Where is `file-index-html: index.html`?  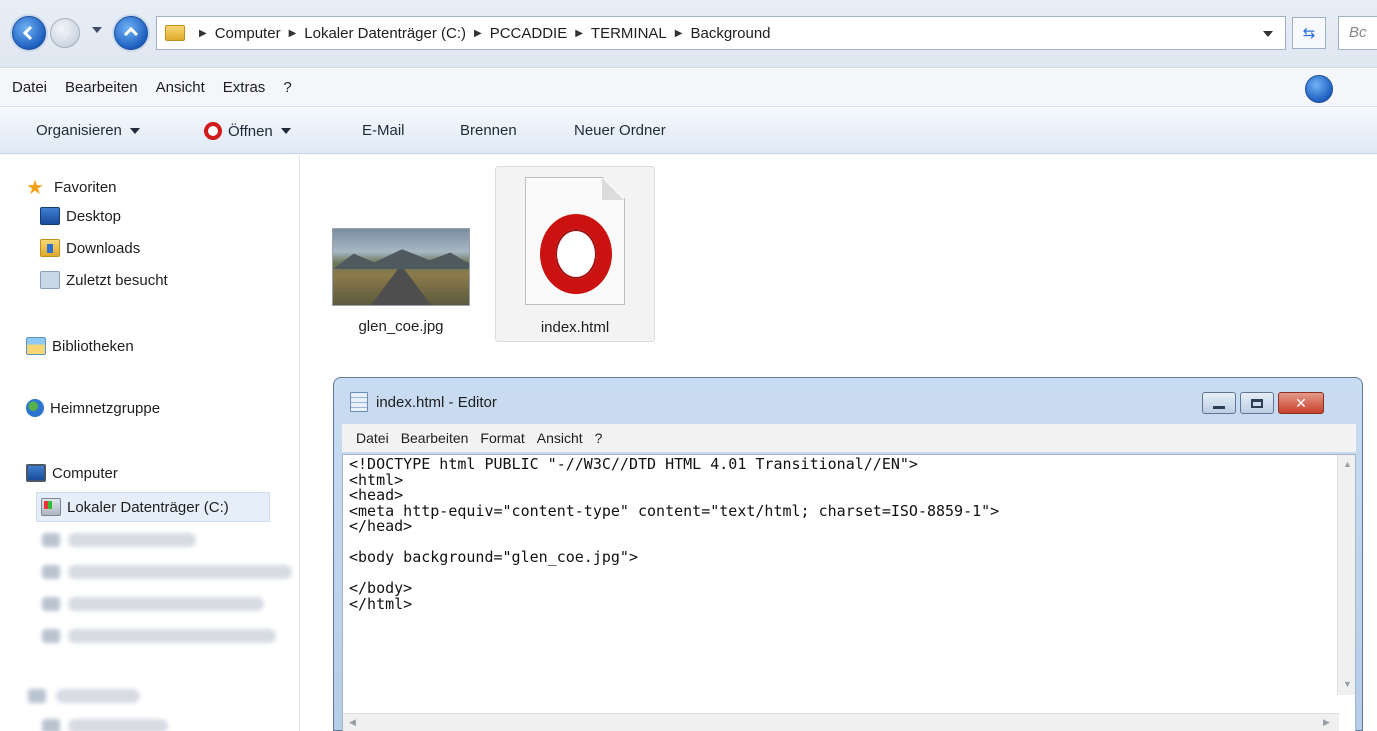 file-index-html: index.html is located at coordinates (575, 254).